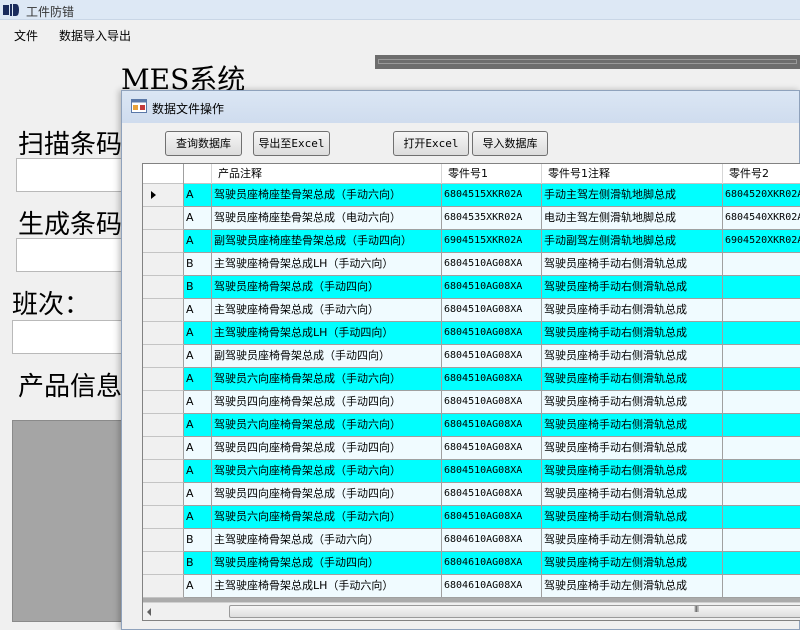  I want to click on cell-part-no-1-note: 手动副驾左侧滑轨地脚总成, so click(632, 241).